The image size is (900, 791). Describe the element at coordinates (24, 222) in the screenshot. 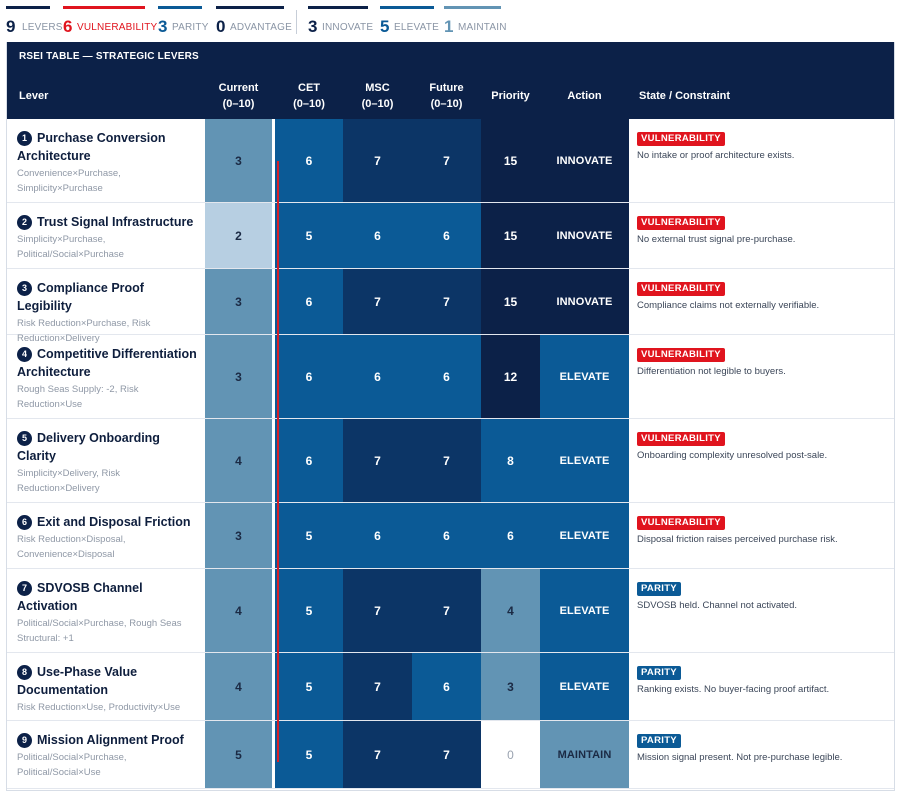

I see `lever-number-badge: 2` at that location.